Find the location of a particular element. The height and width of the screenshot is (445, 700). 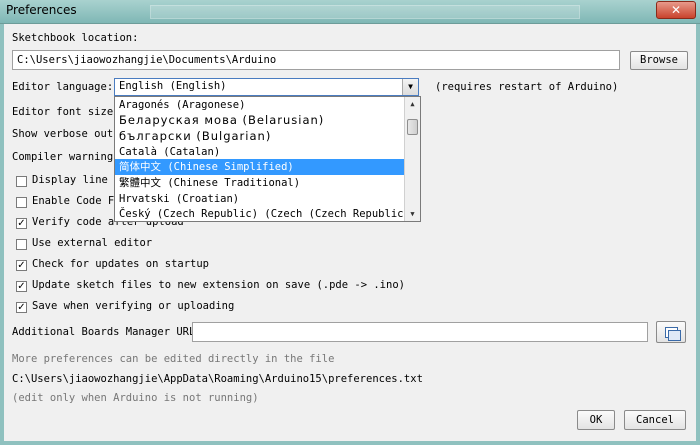

browse-button: Browse is located at coordinates (659, 60).